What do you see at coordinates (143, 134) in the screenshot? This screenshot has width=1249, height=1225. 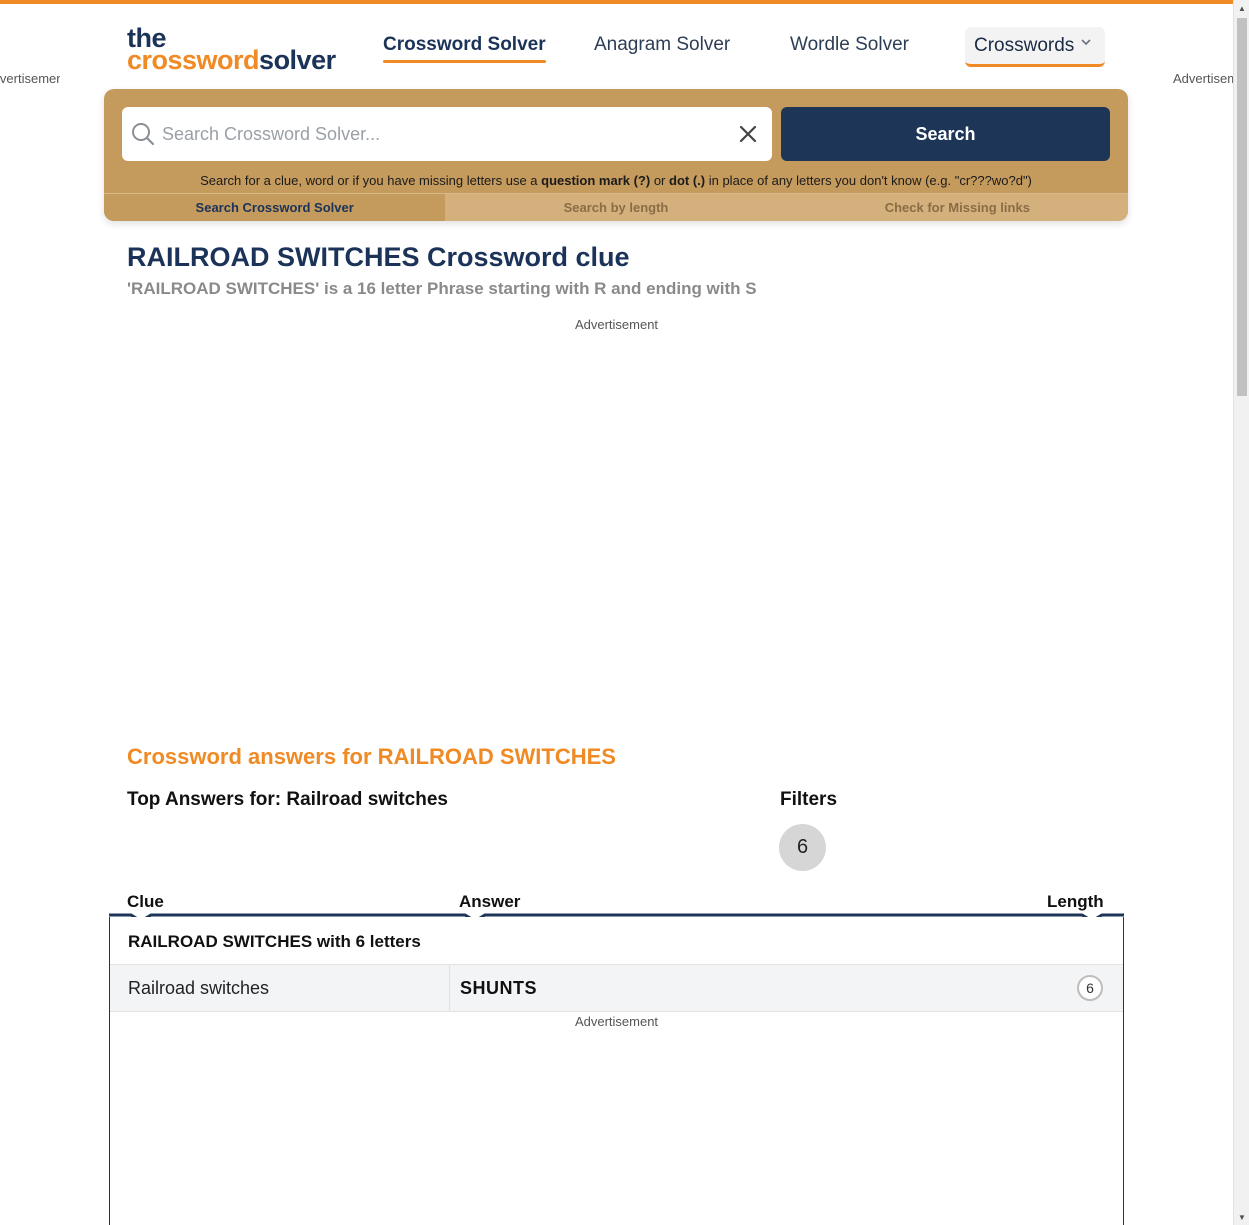 I see `search-icon` at bounding box center [143, 134].